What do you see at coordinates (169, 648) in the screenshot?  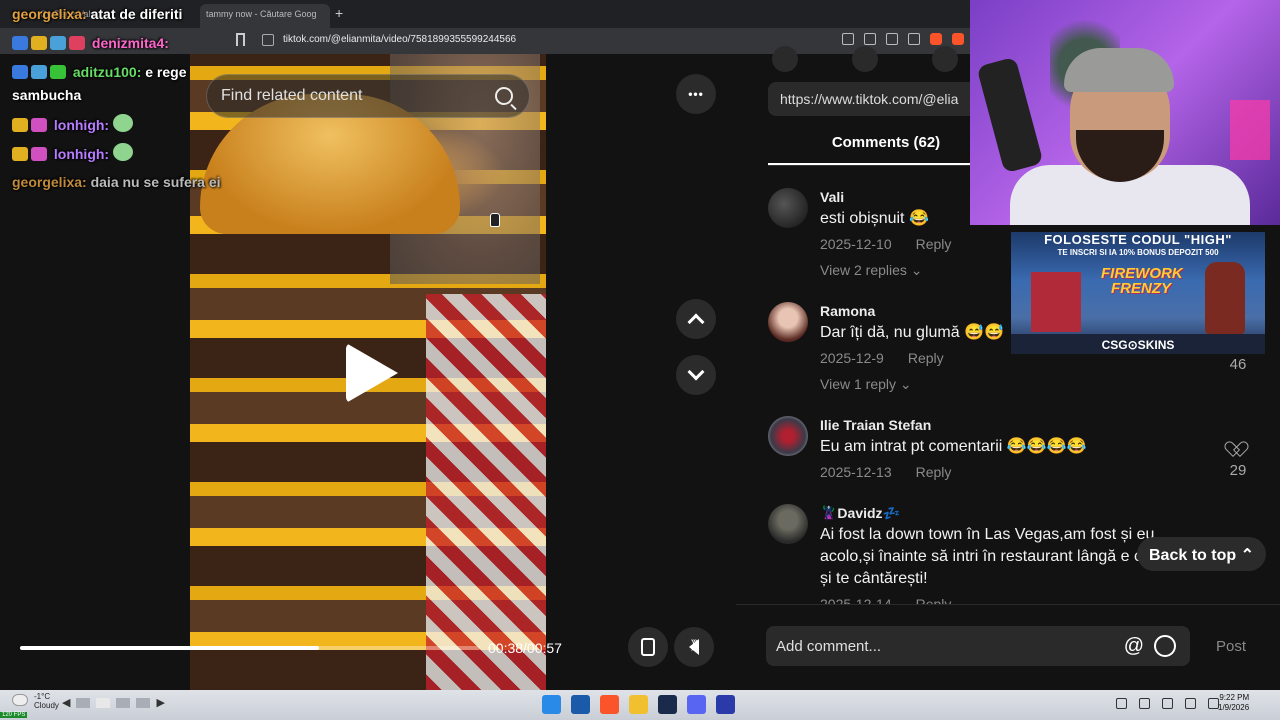 I see `video-progress-fill` at bounding box center [169, 648].